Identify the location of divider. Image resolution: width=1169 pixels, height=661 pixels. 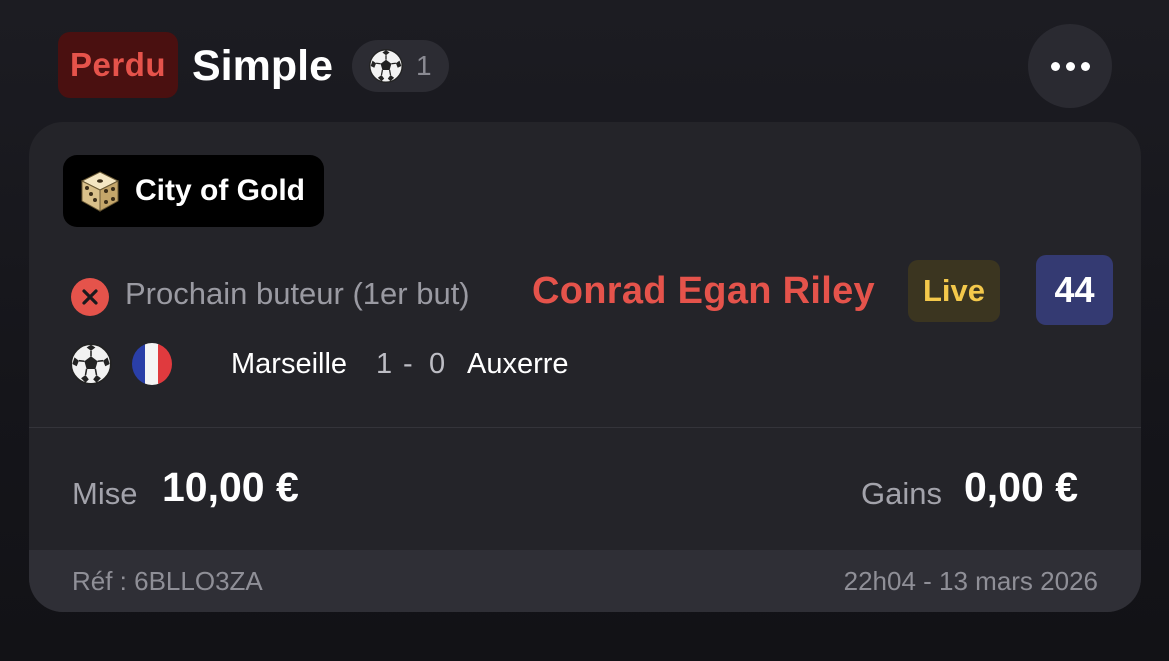
(585, 427).